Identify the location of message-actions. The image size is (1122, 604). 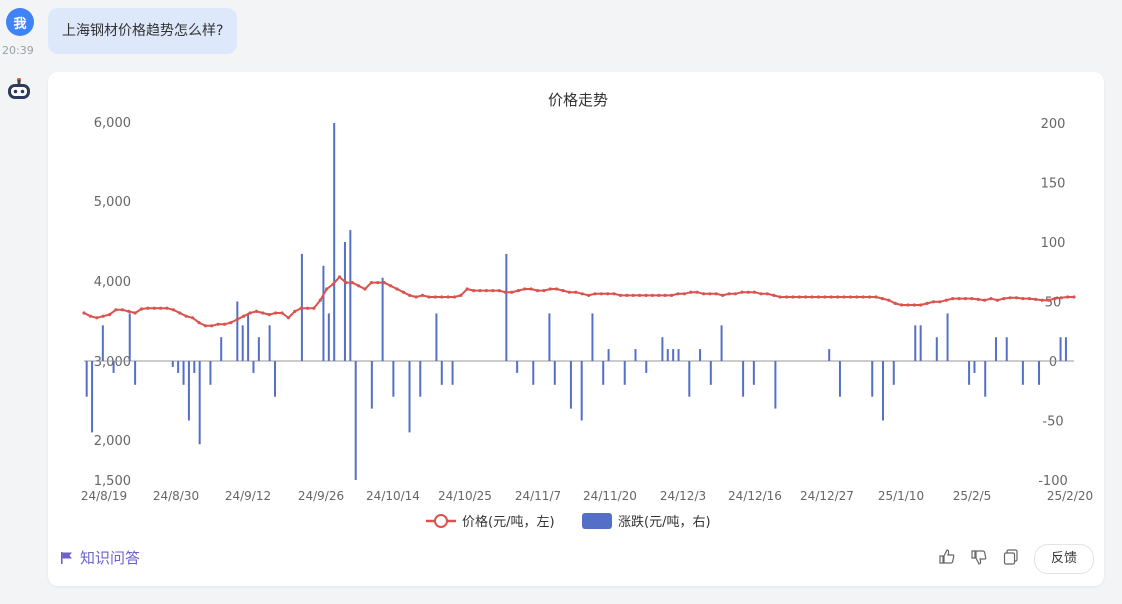
(979, 557).